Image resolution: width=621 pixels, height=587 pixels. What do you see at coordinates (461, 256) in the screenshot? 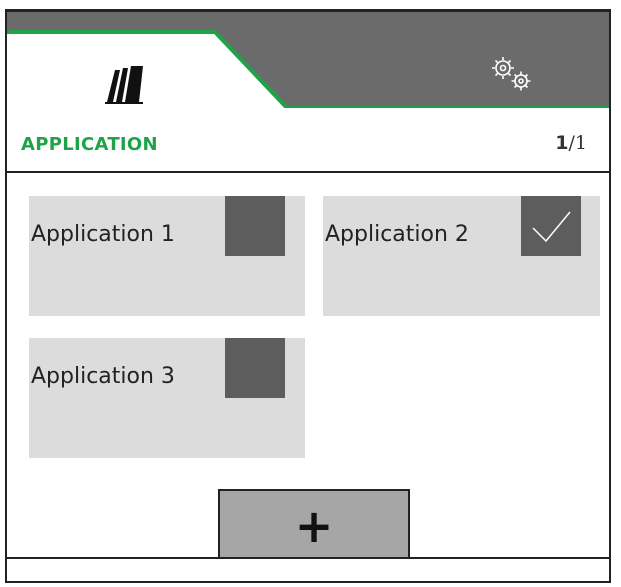
I see `application-card-2: Application 2` at bounding box center [461, 256].